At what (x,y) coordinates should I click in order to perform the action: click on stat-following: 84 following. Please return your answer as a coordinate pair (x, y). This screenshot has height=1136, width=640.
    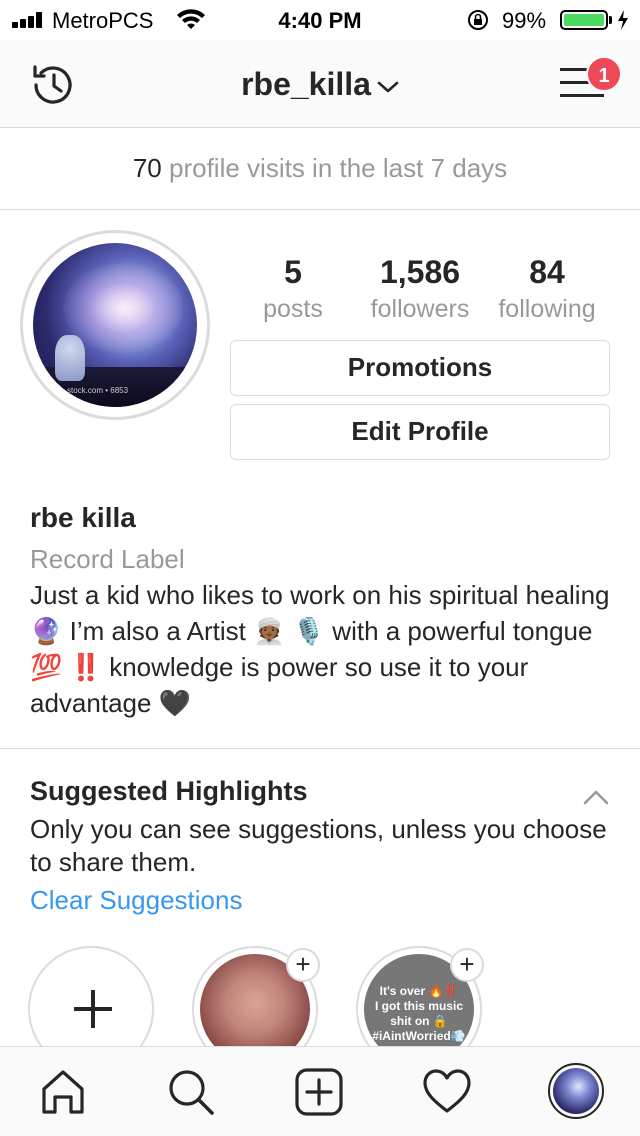
    Looking at the image, I should click on (547, 289).